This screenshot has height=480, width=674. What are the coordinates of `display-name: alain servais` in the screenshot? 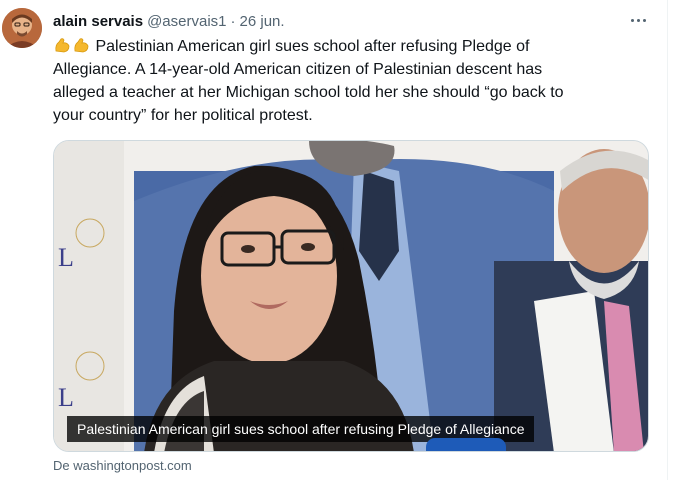 It's located at (98, 21).